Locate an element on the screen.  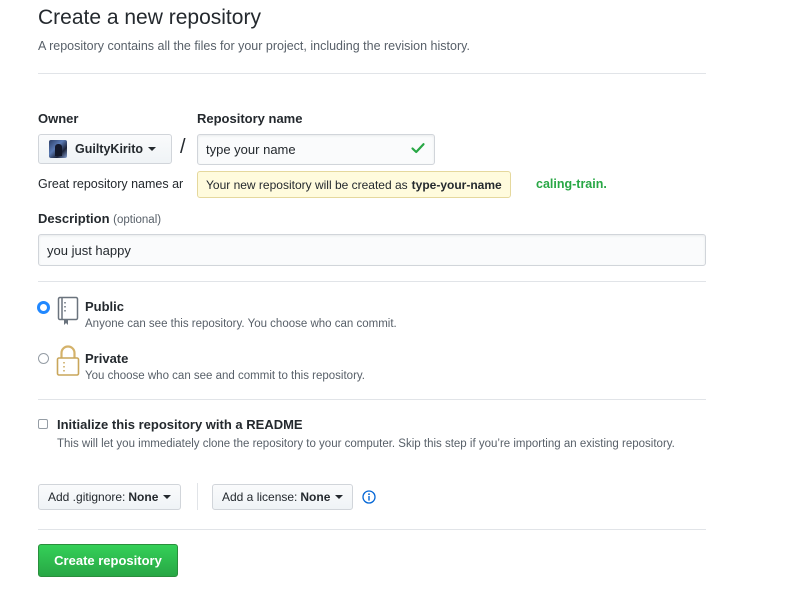
optional-tag: (optional) is located at coordinates (137, 220).